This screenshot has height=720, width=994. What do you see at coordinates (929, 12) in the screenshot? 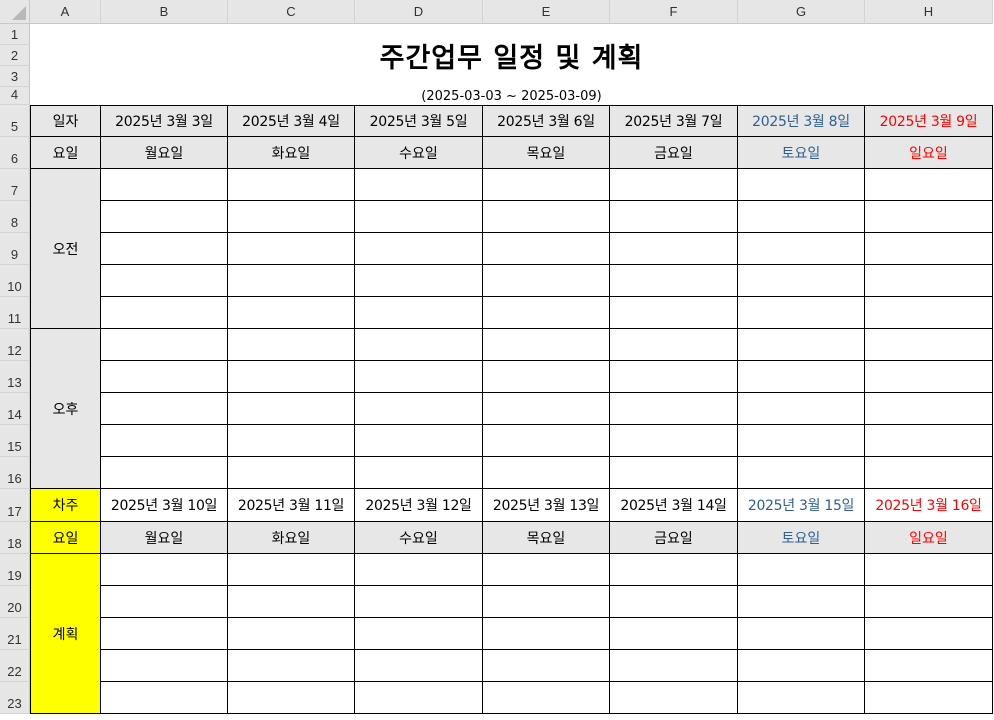
I see `column-header-h: H` at bounding box center [929, 12].